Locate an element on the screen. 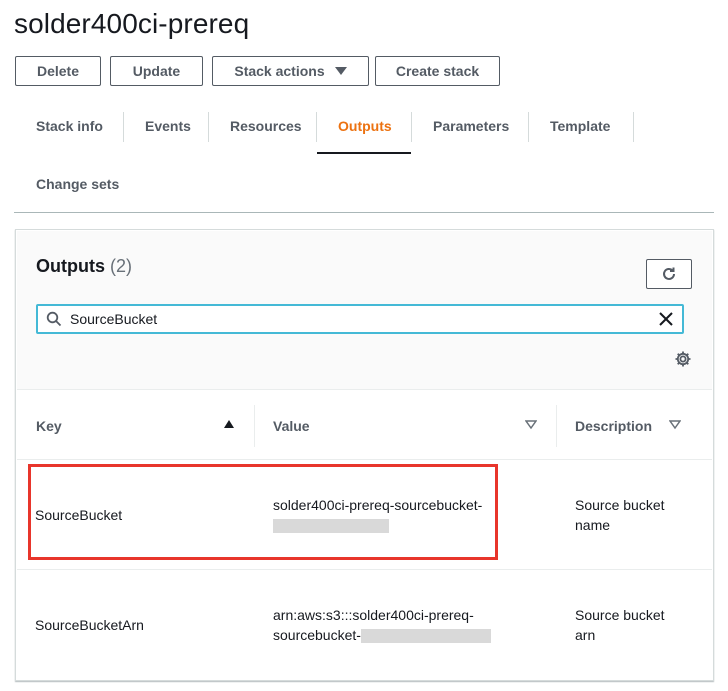  tab-parameters: Parameters is located at coordinates (471, 126).